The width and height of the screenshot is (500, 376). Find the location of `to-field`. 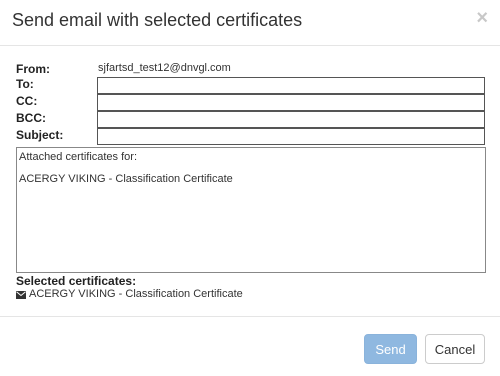

to-field is located at coordinates (291, 85).